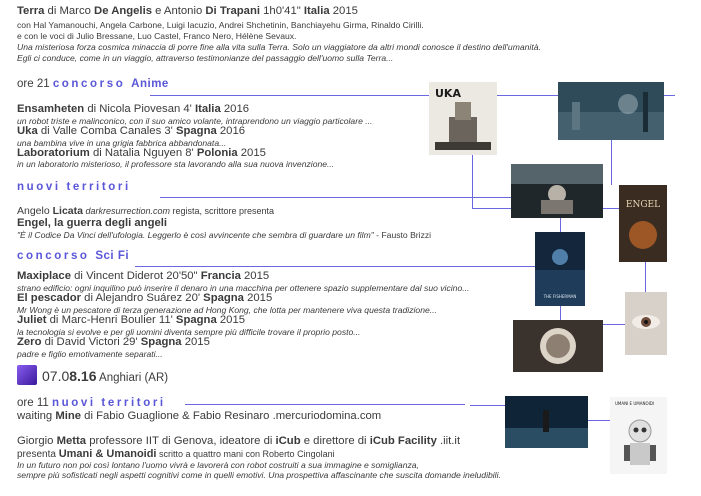 The height and width of the screenshot is (496, 701). What do you see at coordinates (68, 416) in the screenshot?
I see `waiting-title: Mine` at bounding box center [68, 416].